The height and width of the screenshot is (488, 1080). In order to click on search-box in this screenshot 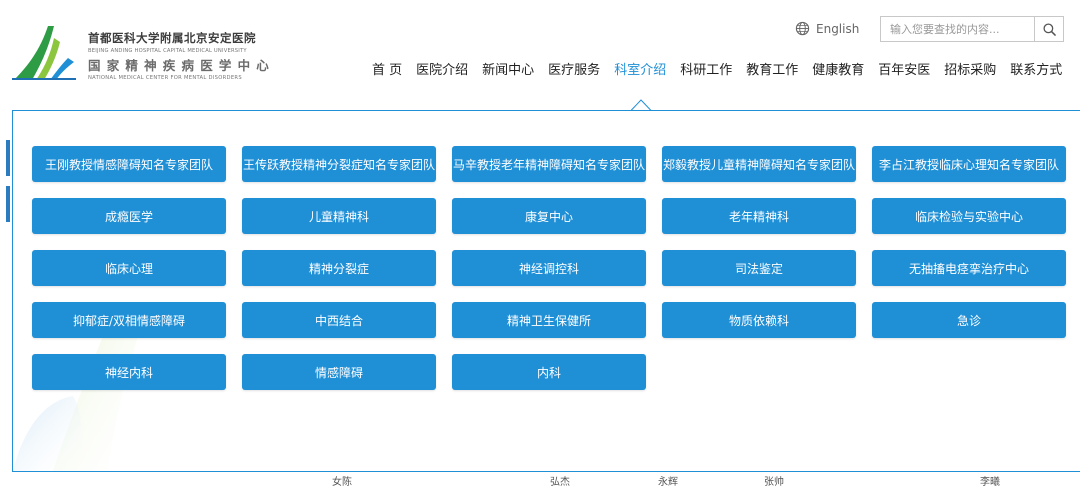, I will do `click(972, 29)`.